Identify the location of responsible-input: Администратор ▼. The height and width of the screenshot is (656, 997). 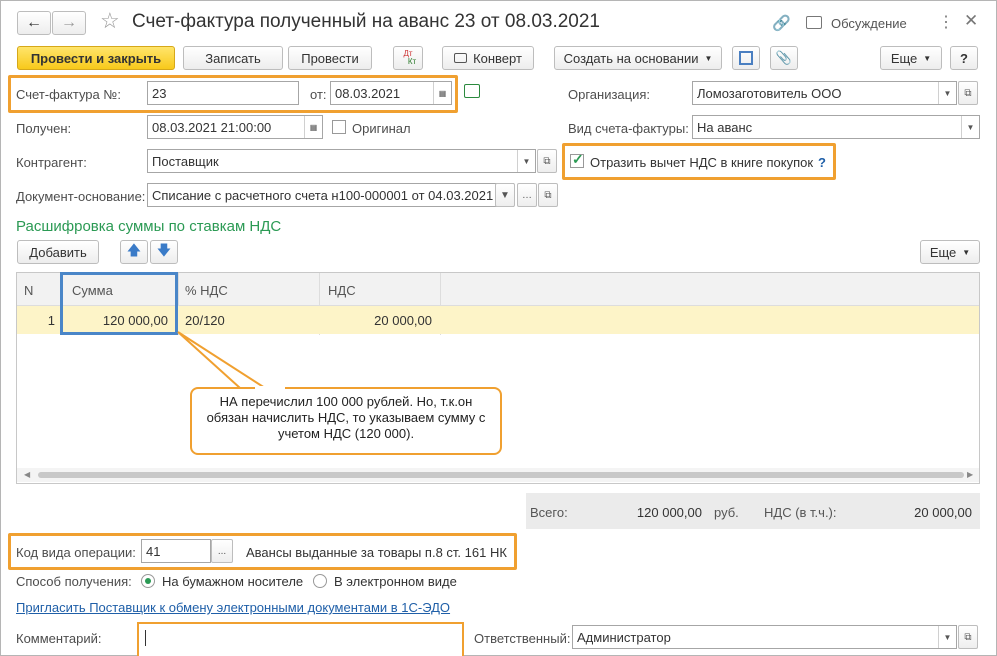
(764, 637).